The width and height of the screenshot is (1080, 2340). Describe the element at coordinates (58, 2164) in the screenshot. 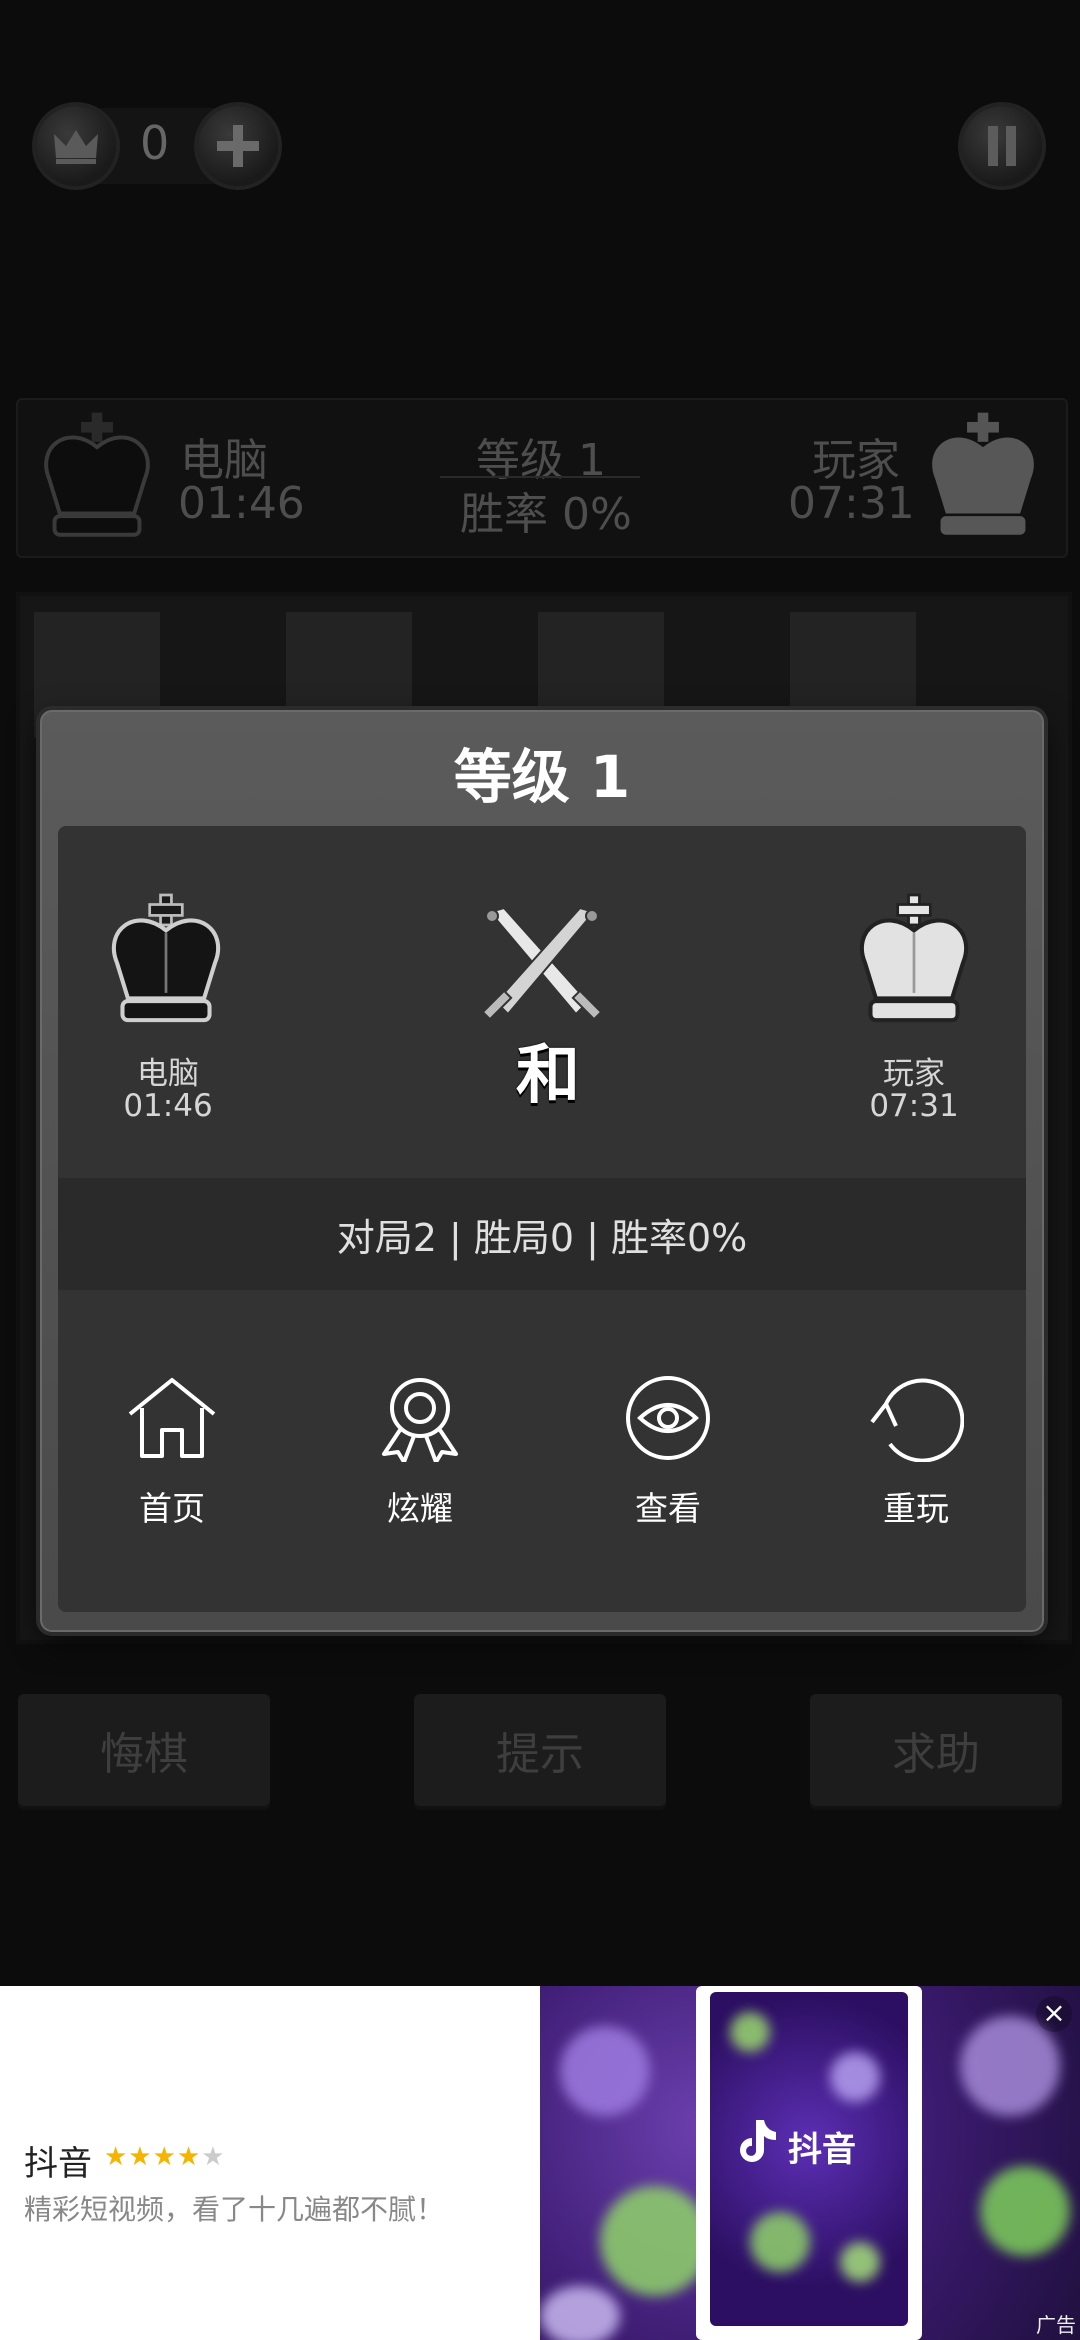

I see `ad-app-name: 抖音` at that location.